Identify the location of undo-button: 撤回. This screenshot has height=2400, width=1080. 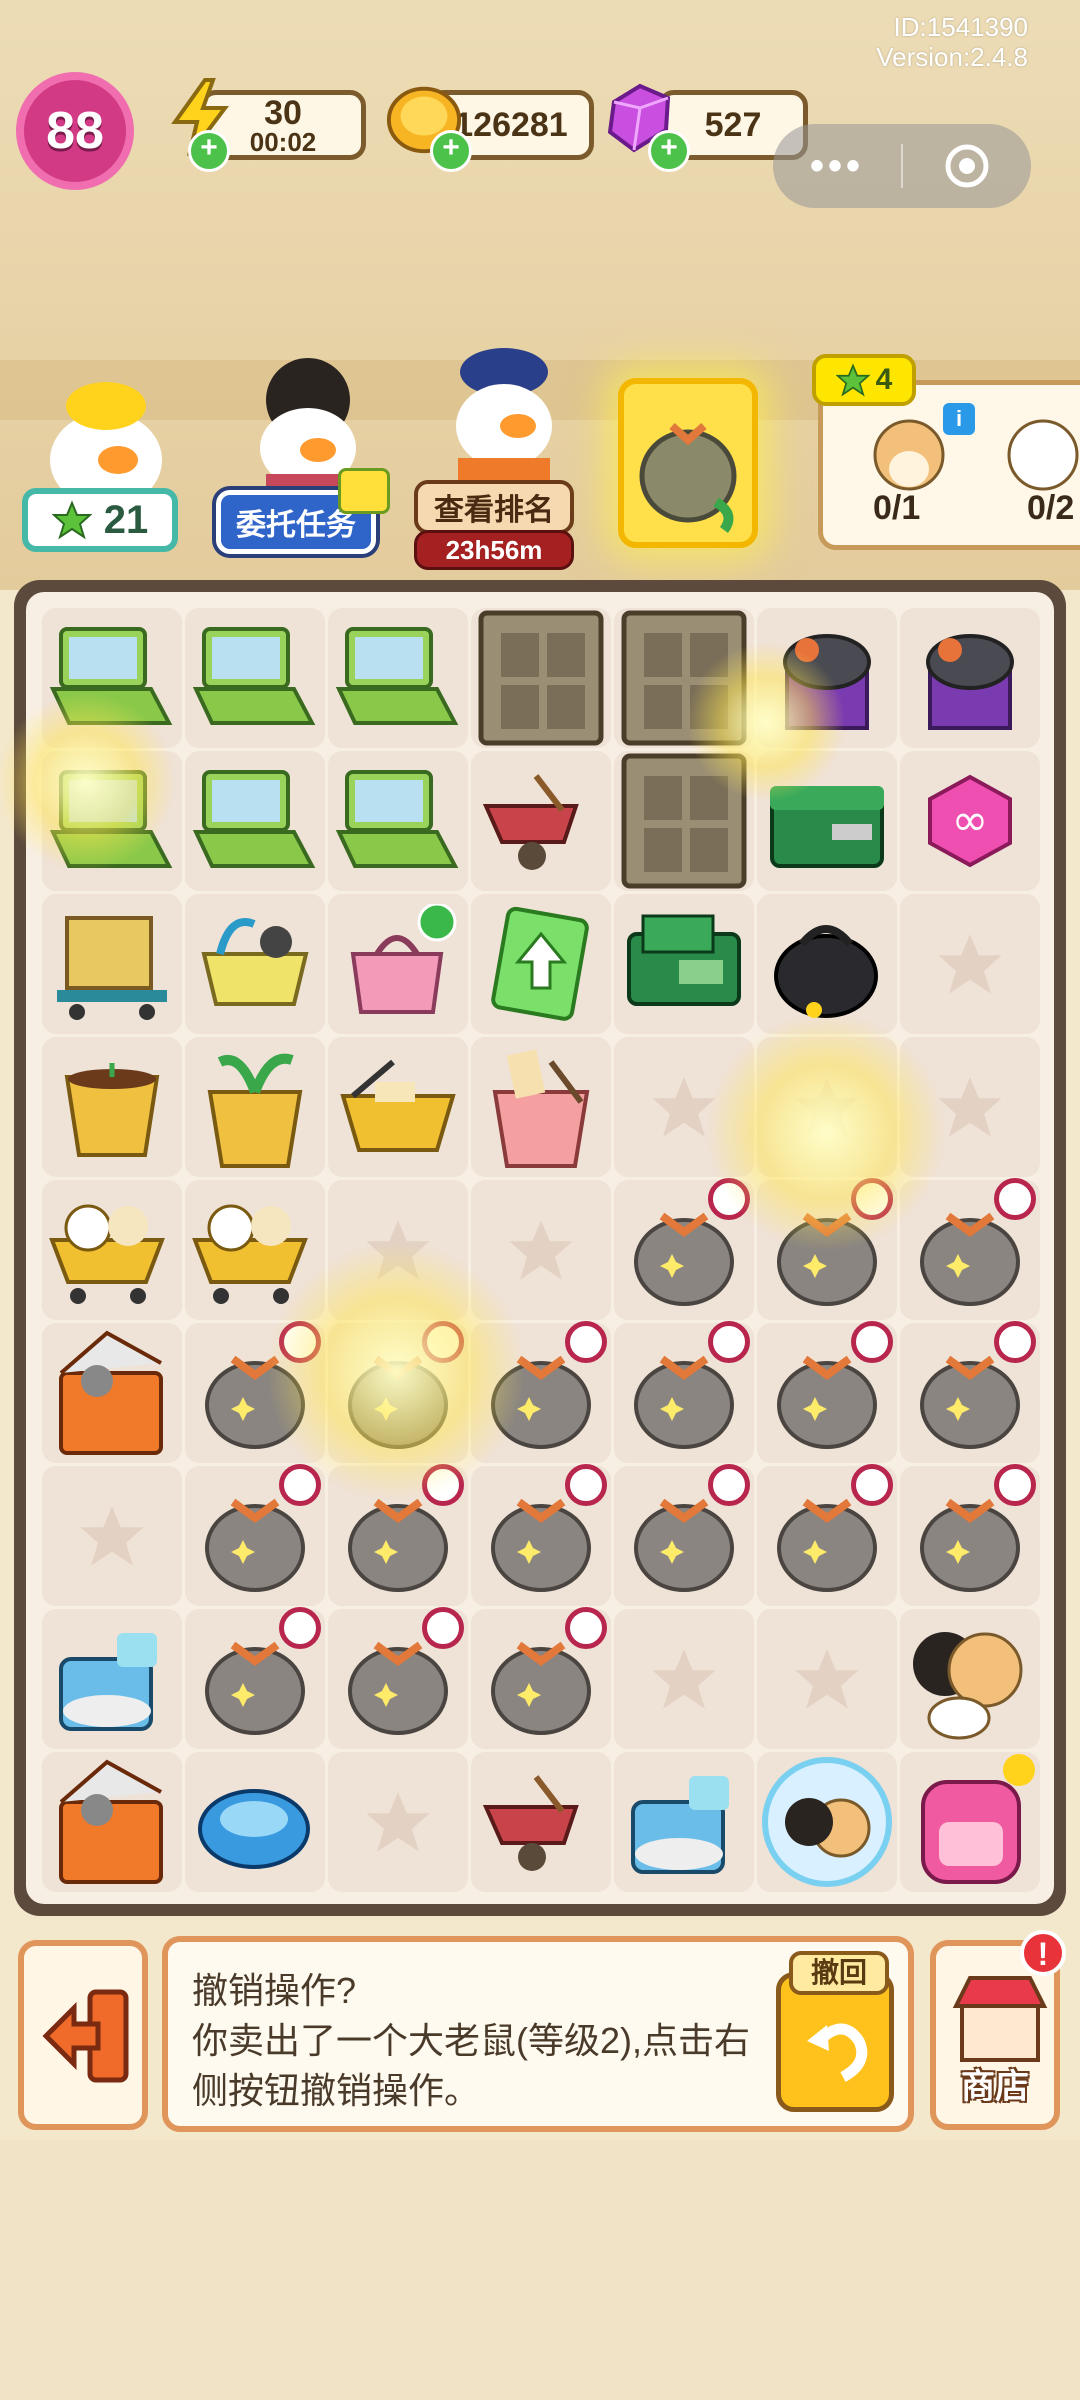
(835, 2031).